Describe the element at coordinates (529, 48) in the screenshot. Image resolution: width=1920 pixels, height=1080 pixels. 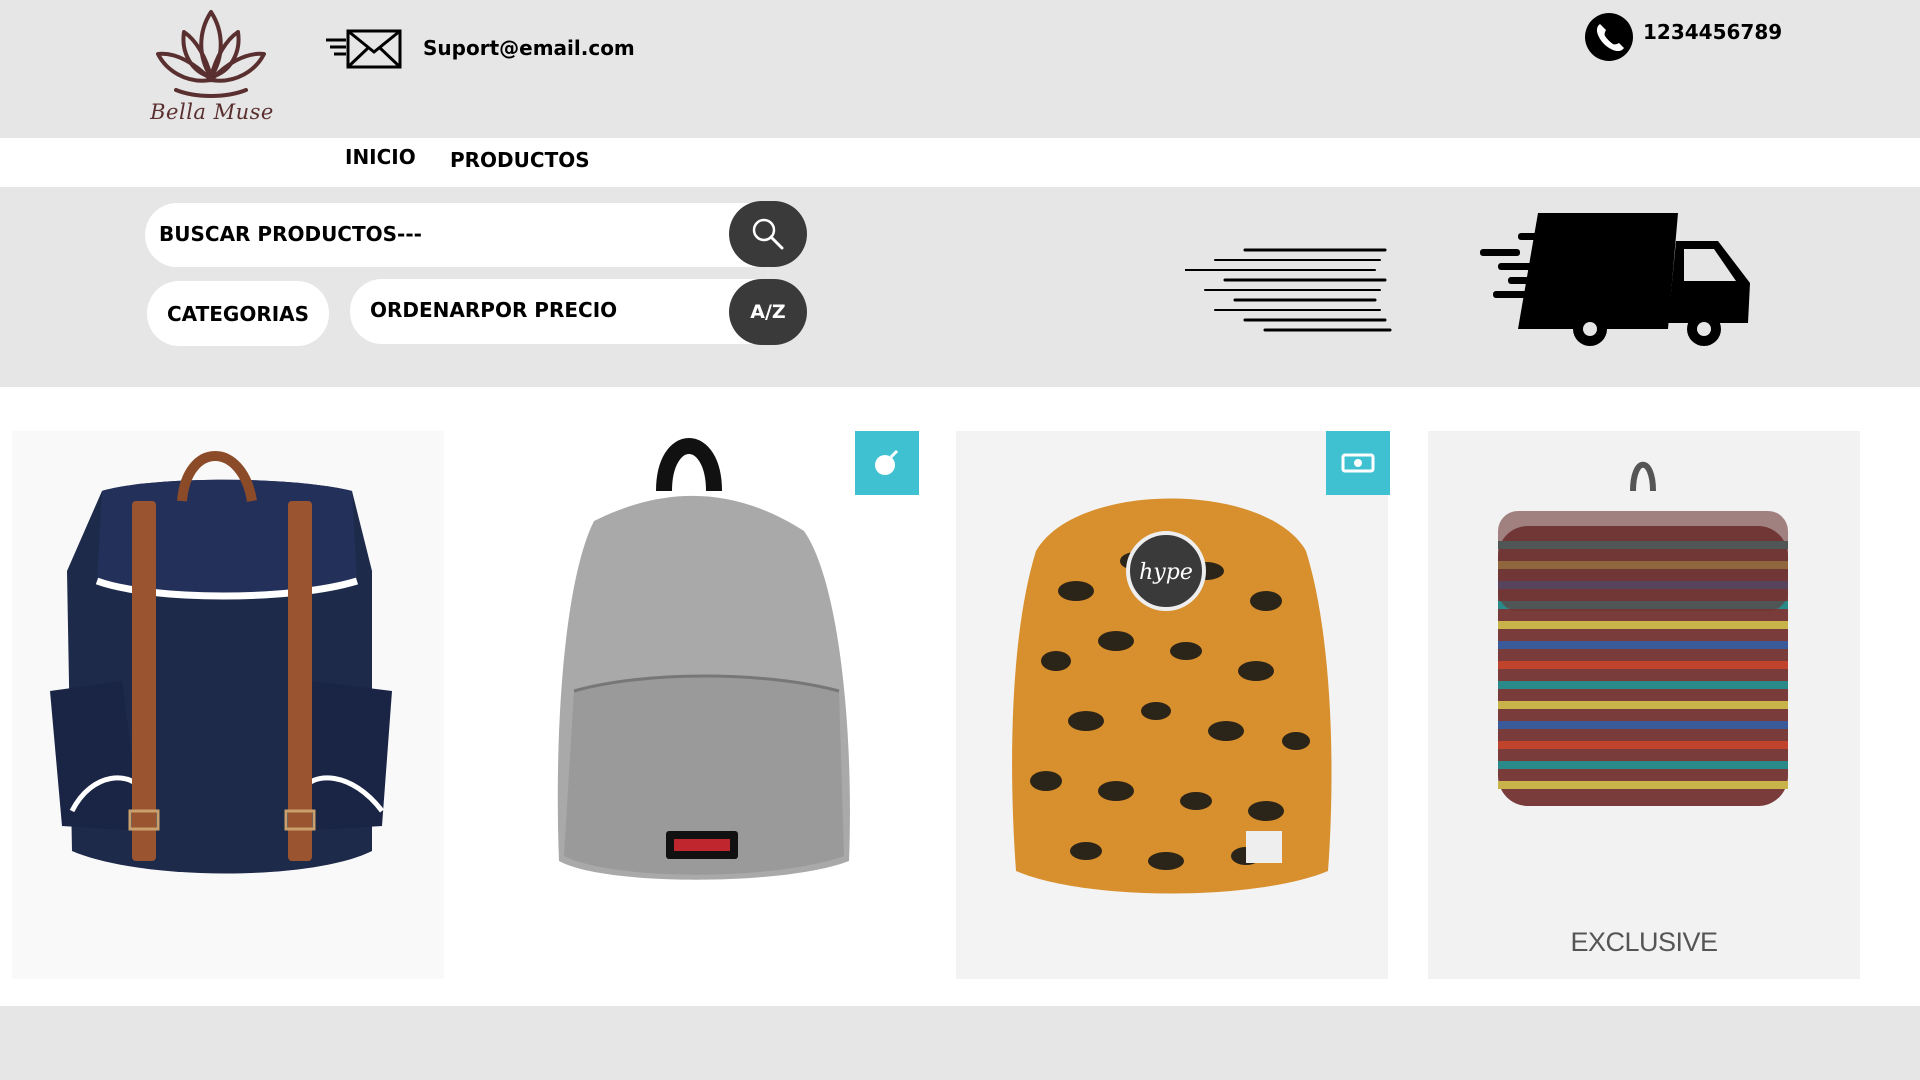
I see `support-email: Suport@email.com` at that location.